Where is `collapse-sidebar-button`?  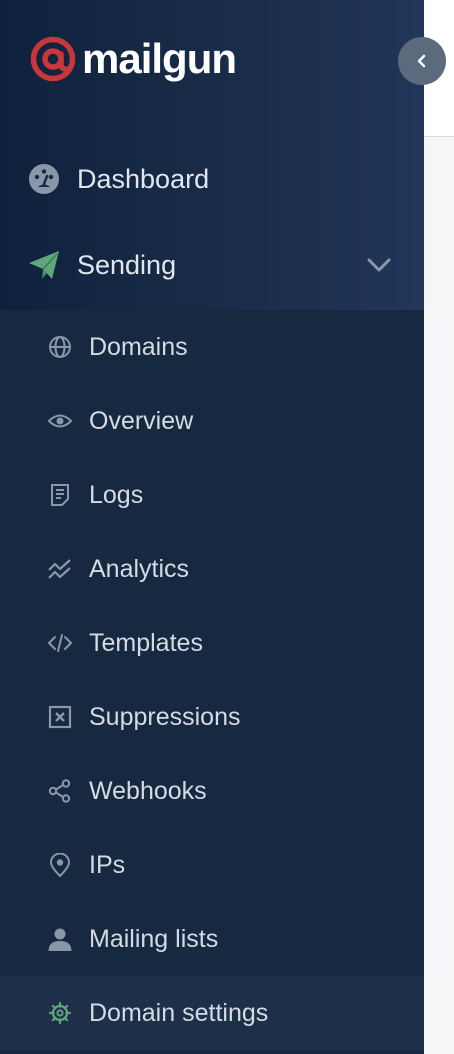
collapse-sidebar-button is located at coordinates (422, 61).